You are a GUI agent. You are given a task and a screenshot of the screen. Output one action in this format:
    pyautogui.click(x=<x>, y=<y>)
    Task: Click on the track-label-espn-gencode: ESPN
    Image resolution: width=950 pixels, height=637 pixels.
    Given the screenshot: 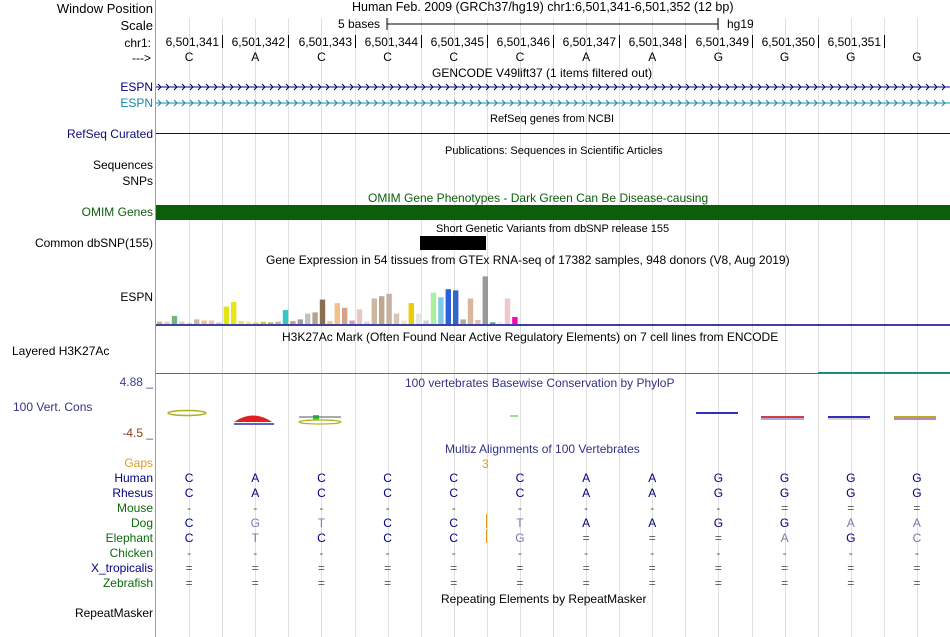 What is the action you would take?
    pyautogui.click(x=136, y=87)
    